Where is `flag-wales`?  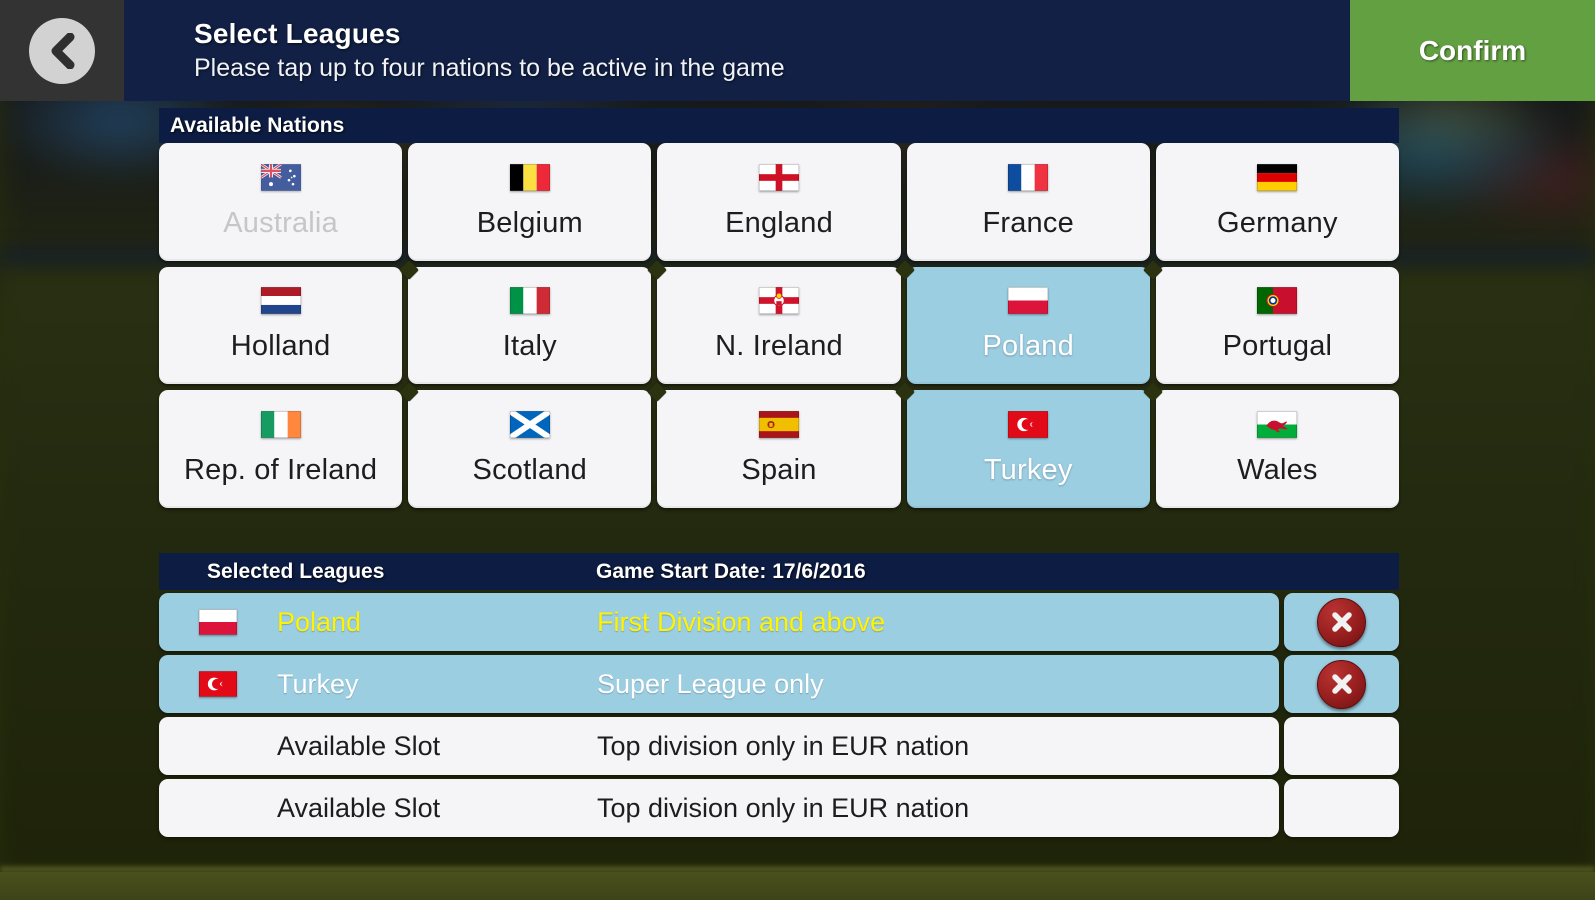 flag-wales is located at coordinates (1277, 425).